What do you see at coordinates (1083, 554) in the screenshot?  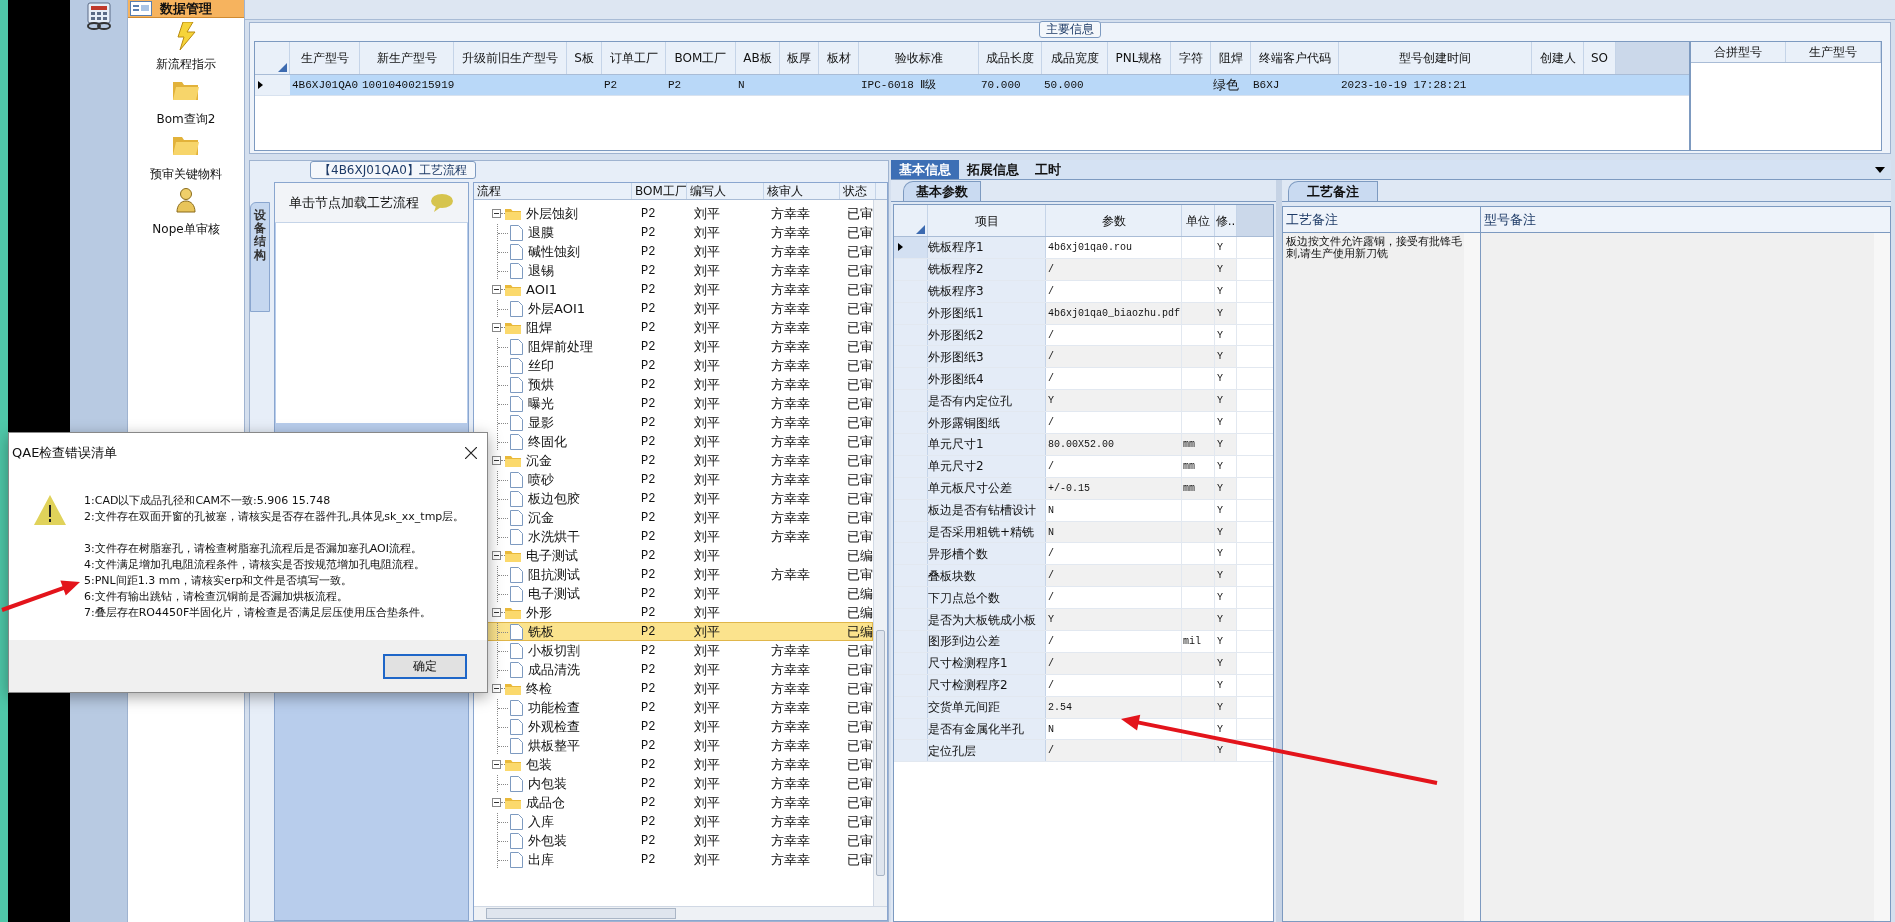 I see `table-row: 异形槽个数 / Y` at bounding box center [1083, 554].